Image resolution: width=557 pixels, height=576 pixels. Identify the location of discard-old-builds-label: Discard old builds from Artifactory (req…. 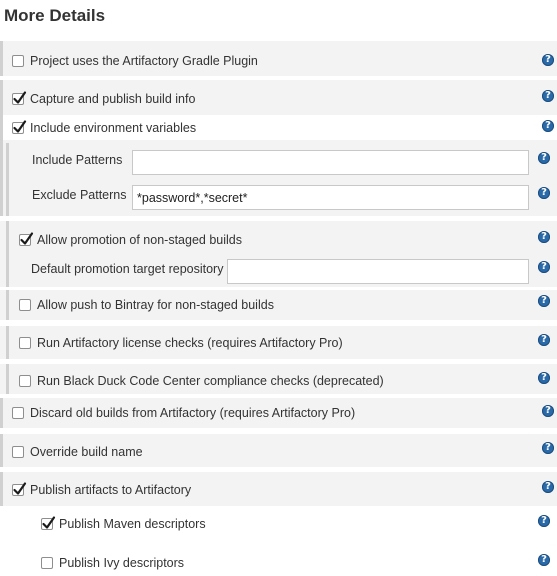
(193, 413).